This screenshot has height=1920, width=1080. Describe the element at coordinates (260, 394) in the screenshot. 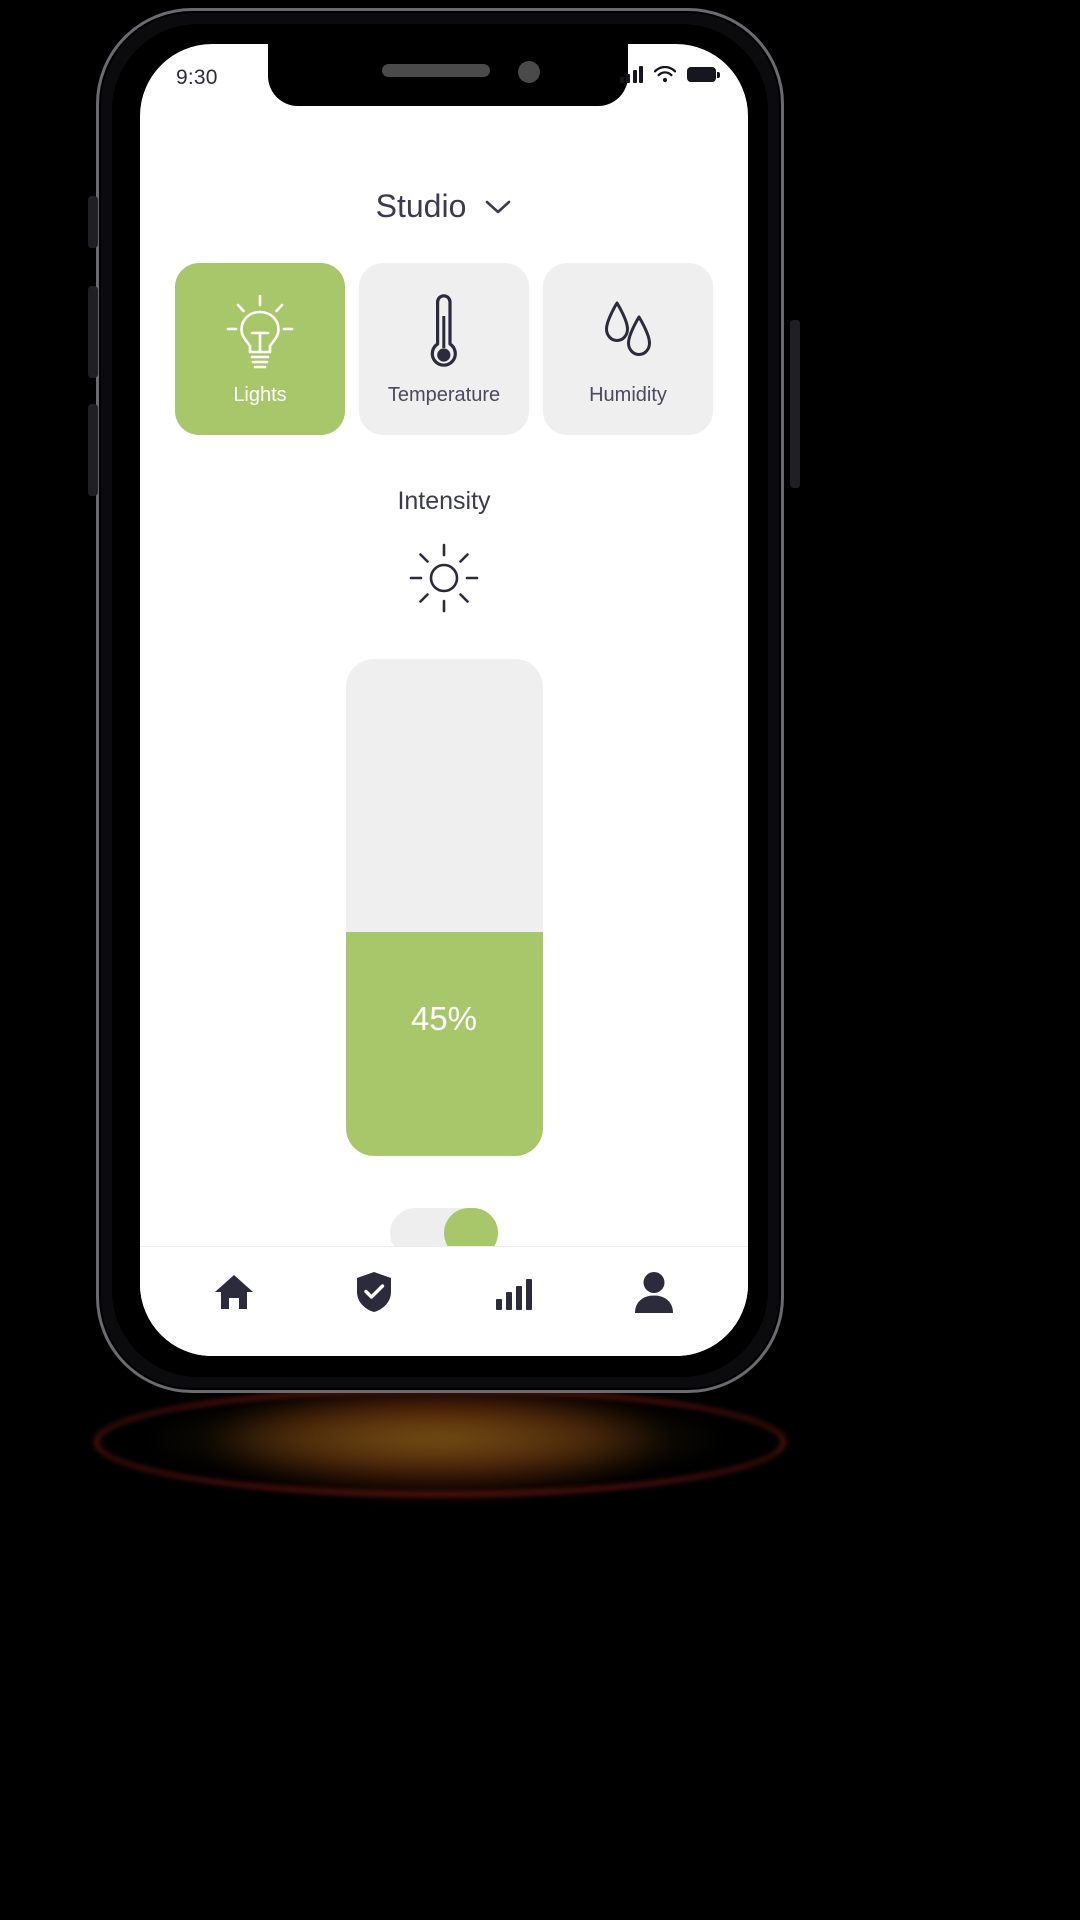

I see `card-label-lights: Lights` at that location.